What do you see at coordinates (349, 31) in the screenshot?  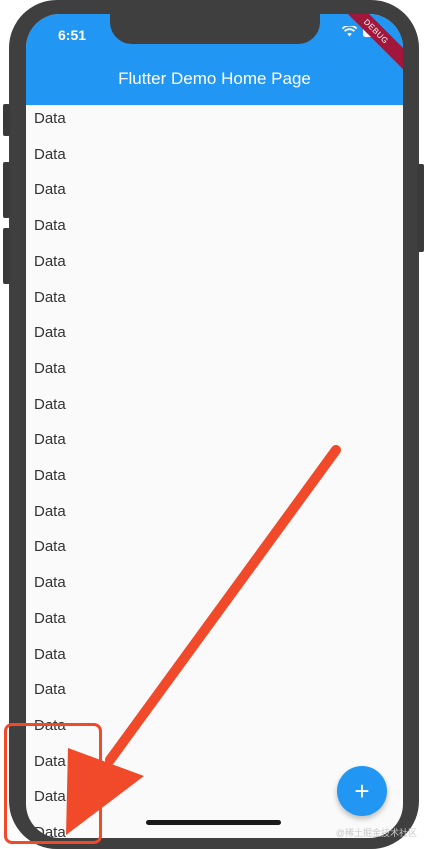 I see `wifi-icon` at bounding box center [349, 31].